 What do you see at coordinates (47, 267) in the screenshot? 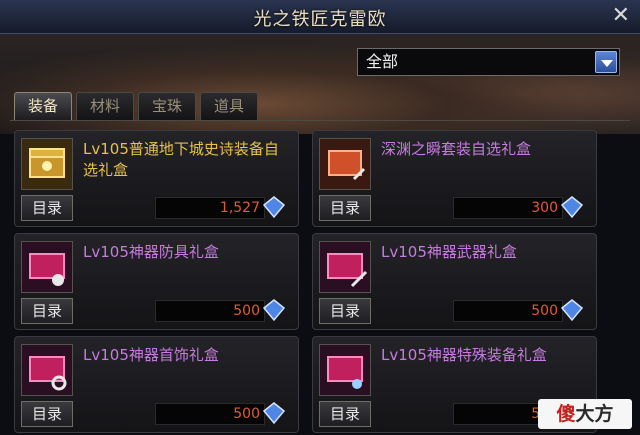
I see `artifact-armor-box-icon` at bounding box center [47, 267].